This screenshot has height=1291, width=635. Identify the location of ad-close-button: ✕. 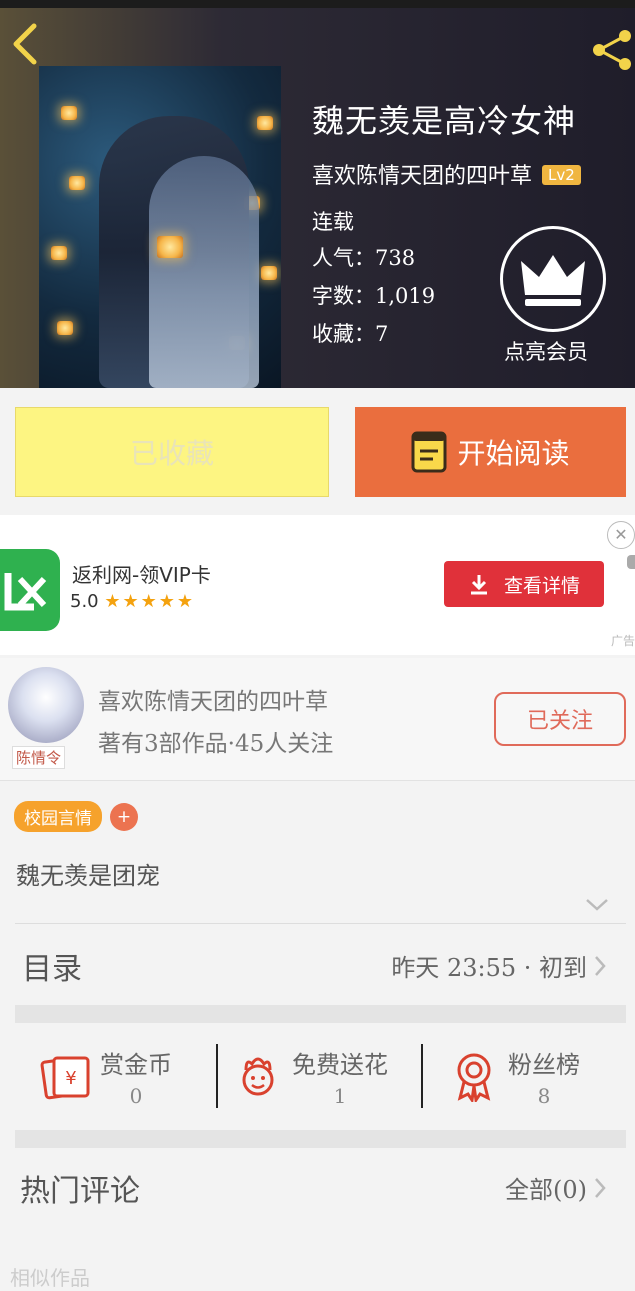
(621, 535).